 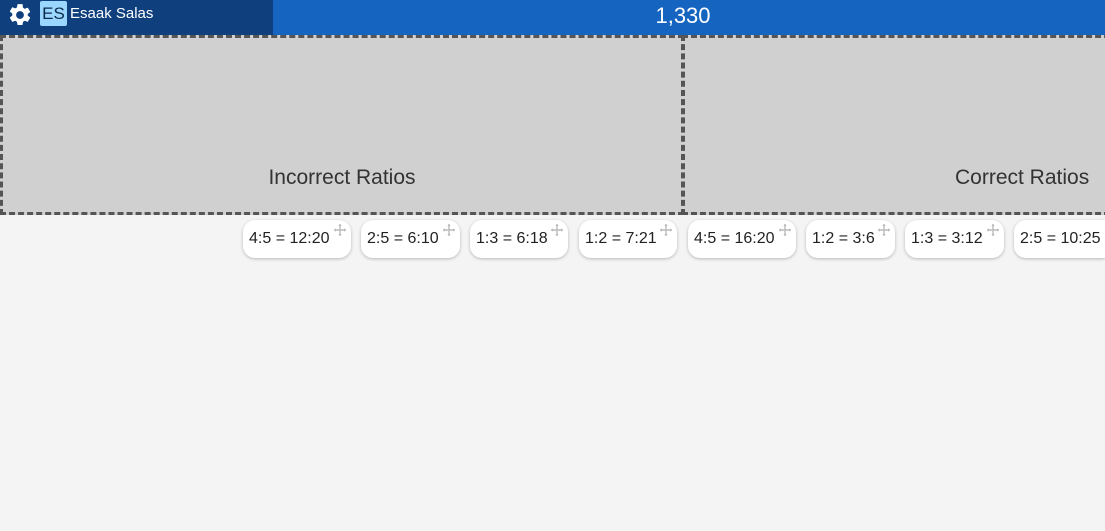 I want to click on ratio-tile: 1:2 = 7:21, so click(x=628, y=239).